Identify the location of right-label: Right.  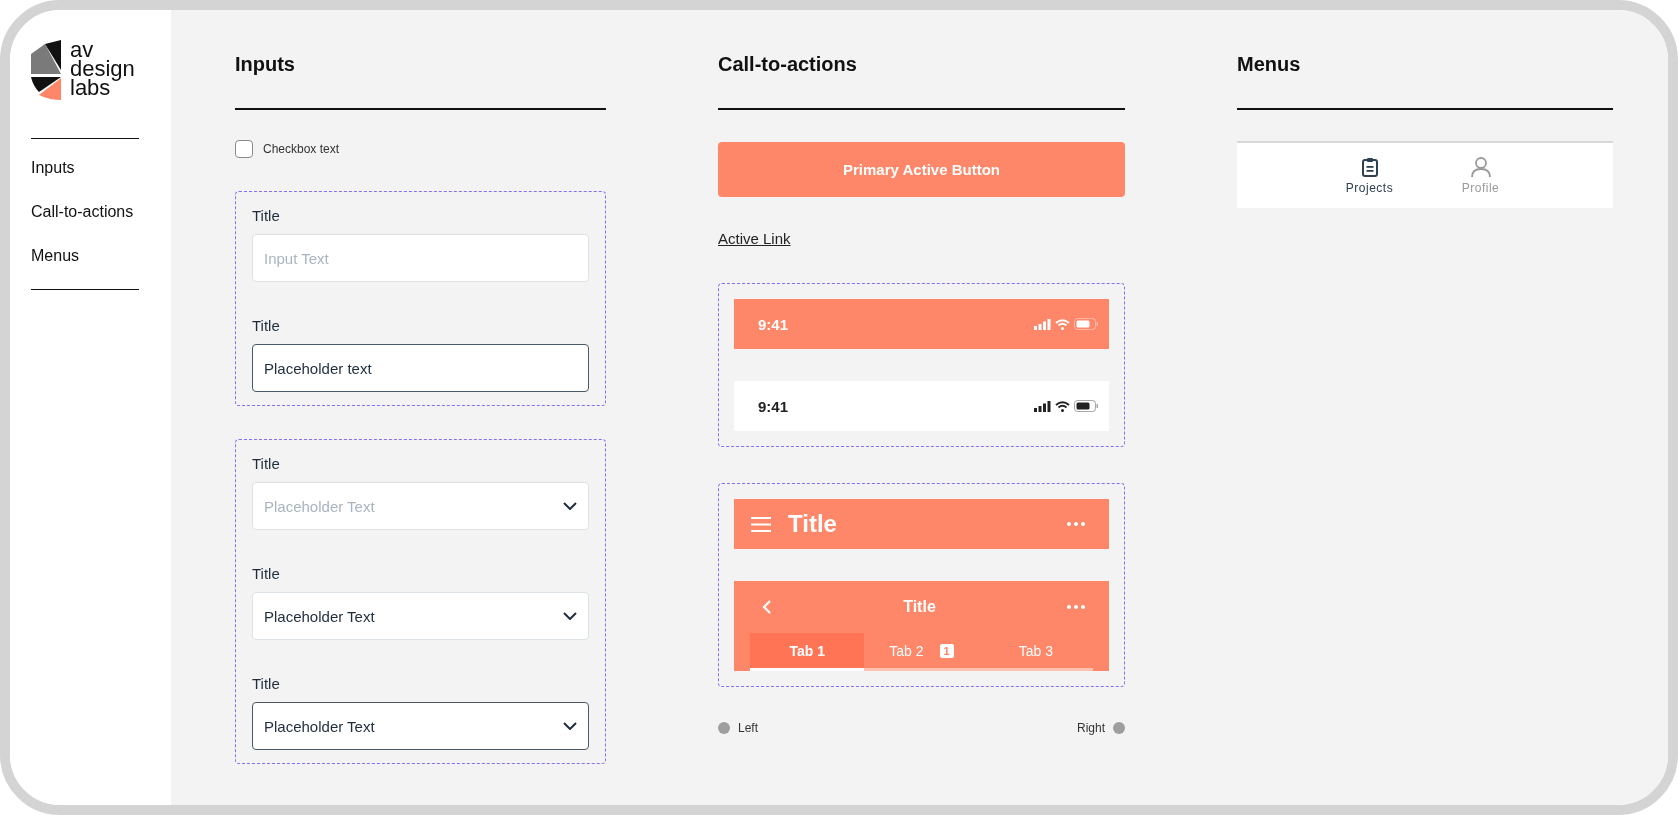
(1091, 728).